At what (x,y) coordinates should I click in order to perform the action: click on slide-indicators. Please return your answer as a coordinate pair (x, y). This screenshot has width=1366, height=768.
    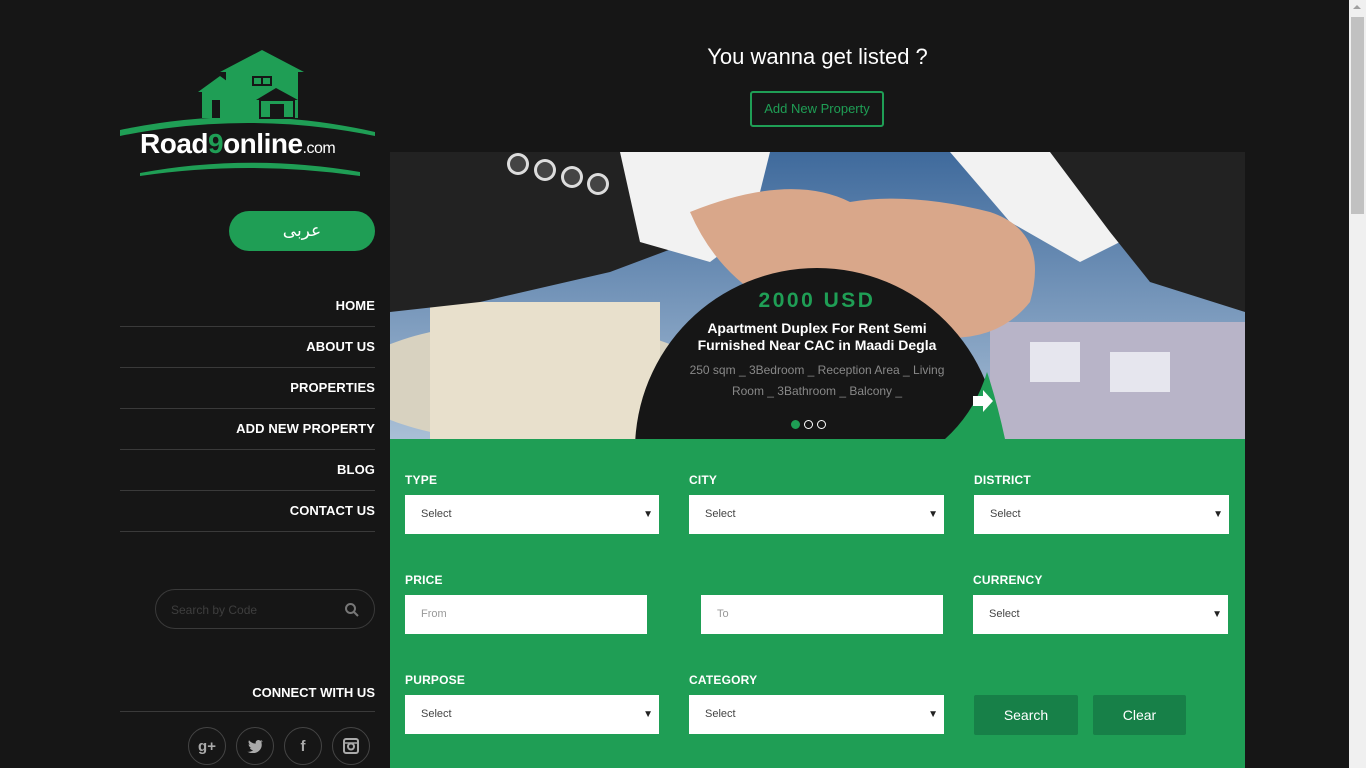
    Looking at the image, I should click on (808, 424).